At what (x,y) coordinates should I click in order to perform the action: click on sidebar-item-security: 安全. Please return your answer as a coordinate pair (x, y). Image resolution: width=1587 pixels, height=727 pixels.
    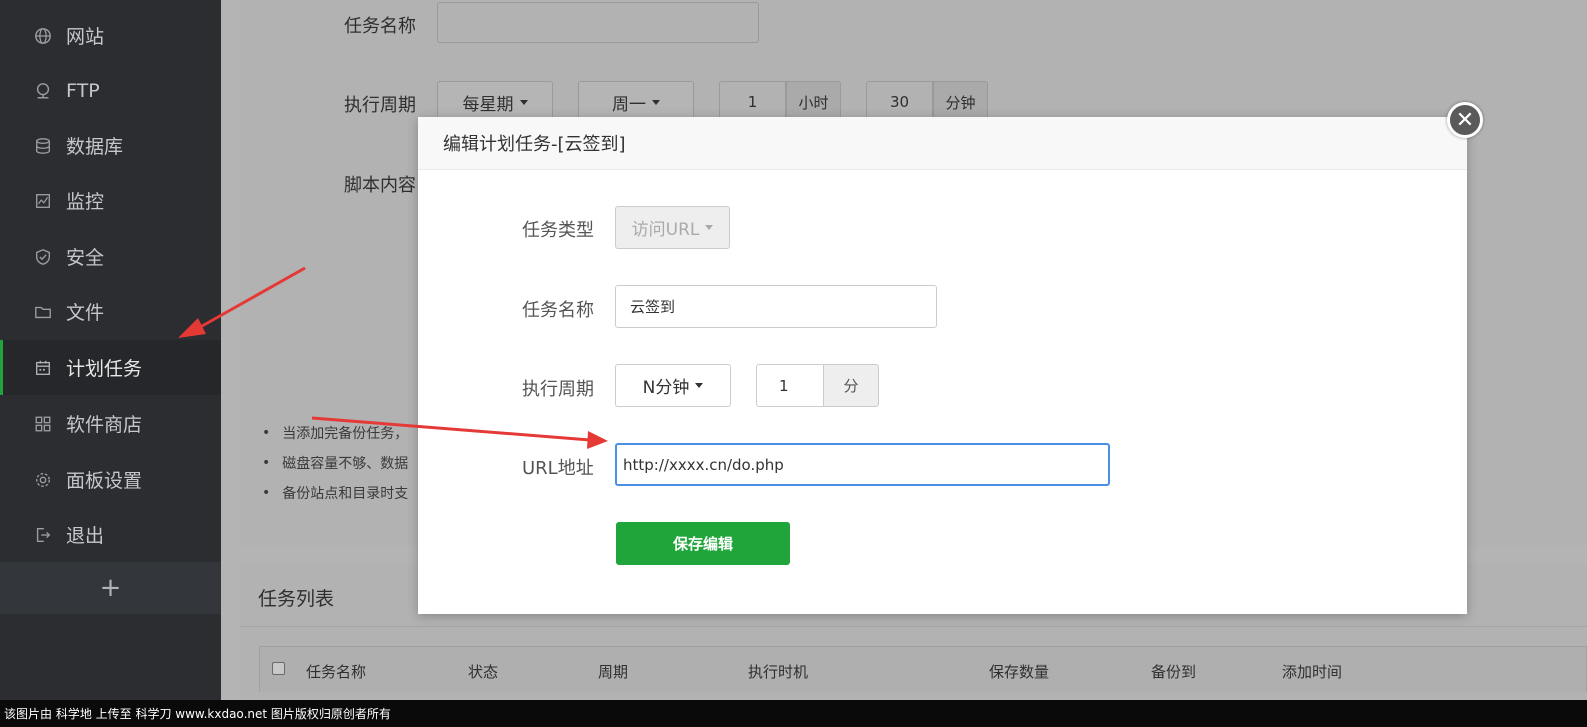
    Looking at the image, I should click on (110, 256).